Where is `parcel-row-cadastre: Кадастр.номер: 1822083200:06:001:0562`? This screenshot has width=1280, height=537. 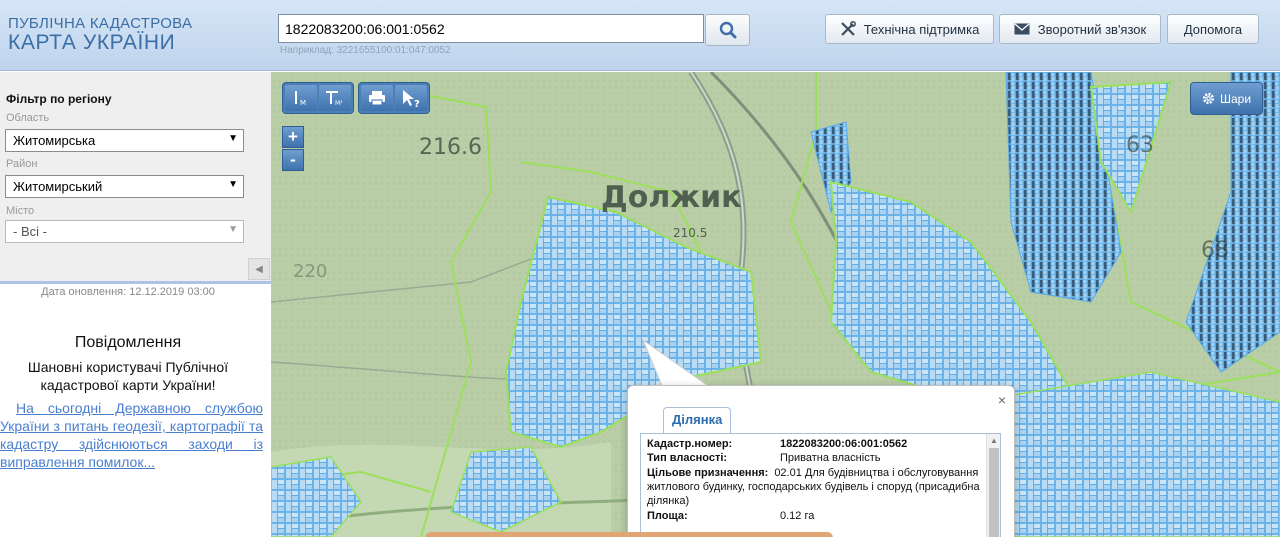 parcel-row-cadastre: Кадастр.номер: 1822083200:06:001:0562 is located at coordinates (777, 444).